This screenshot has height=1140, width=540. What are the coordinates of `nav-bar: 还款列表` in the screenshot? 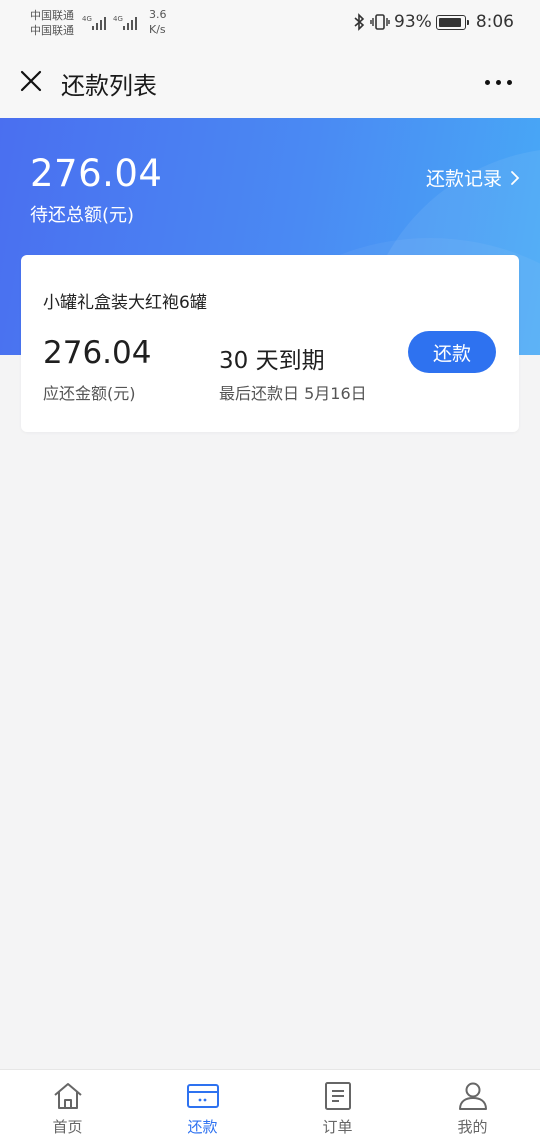 It's located at (270, 82).